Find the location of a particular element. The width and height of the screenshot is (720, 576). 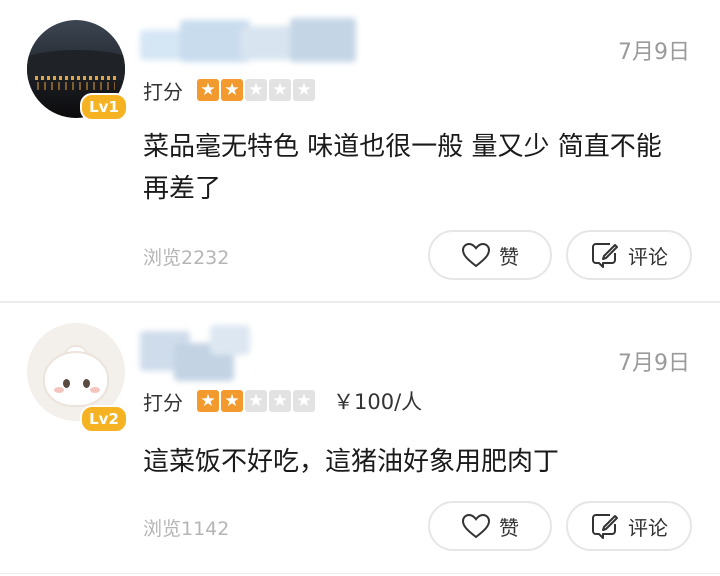

avatar-reflection is located at coordinates (76, 86).